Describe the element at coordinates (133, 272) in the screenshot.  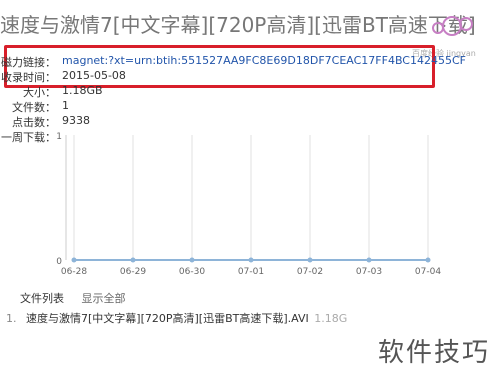
I see `x-tick-label: 06-29` at that location.